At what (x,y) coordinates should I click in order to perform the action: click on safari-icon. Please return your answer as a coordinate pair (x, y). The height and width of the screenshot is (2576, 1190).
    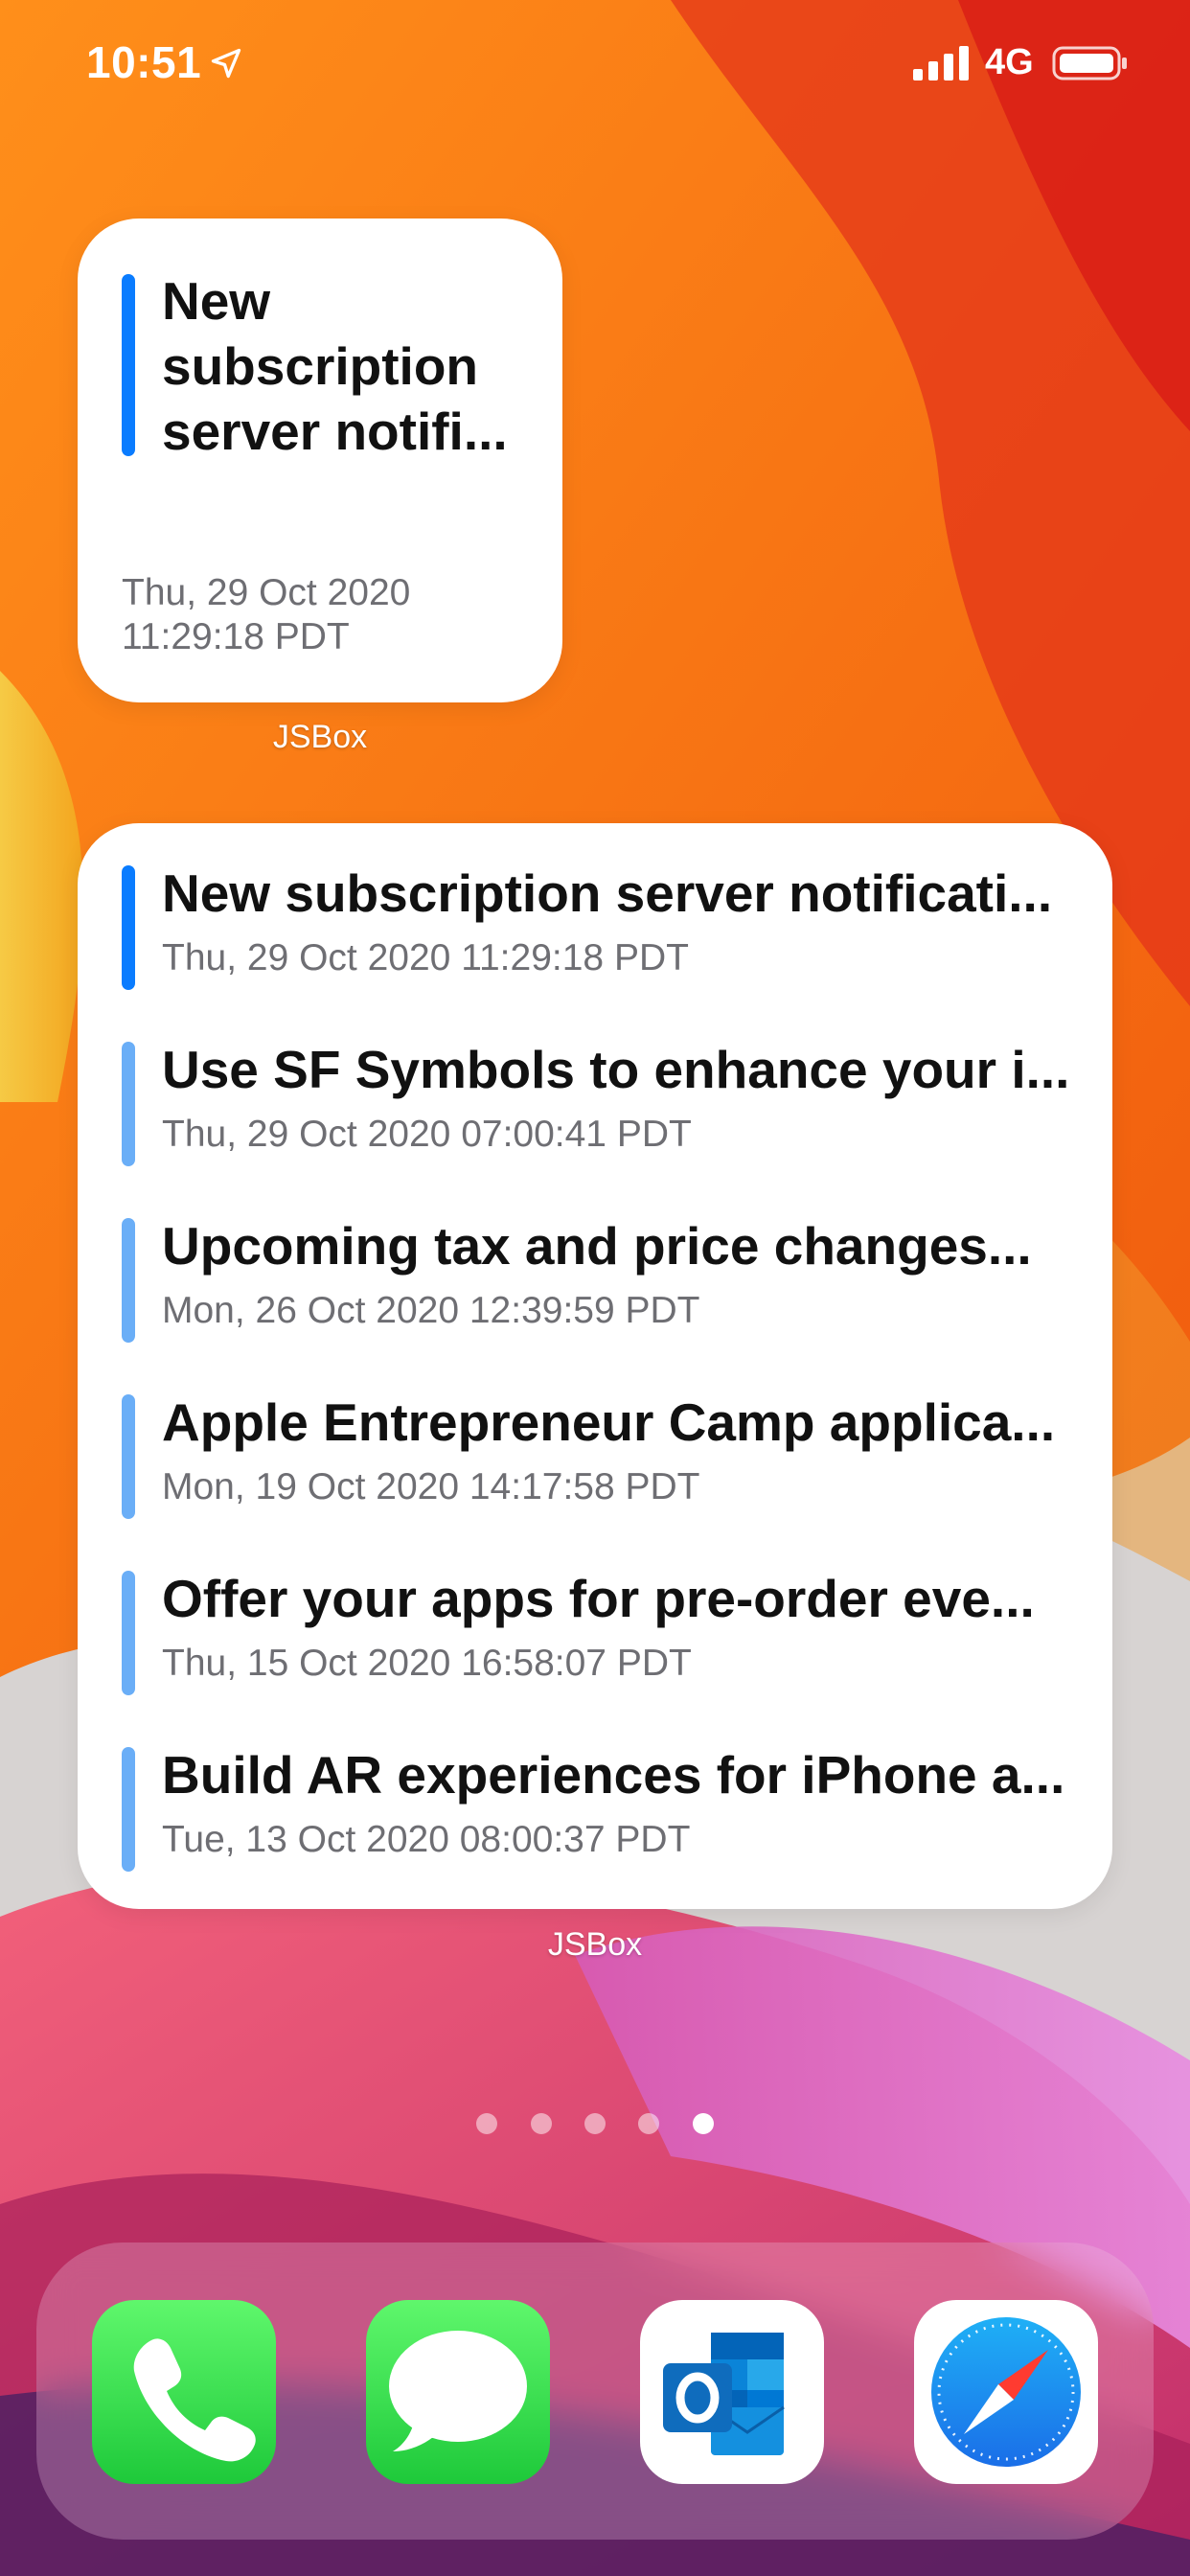
    Looking at the image, I should click on (1006, 2392).